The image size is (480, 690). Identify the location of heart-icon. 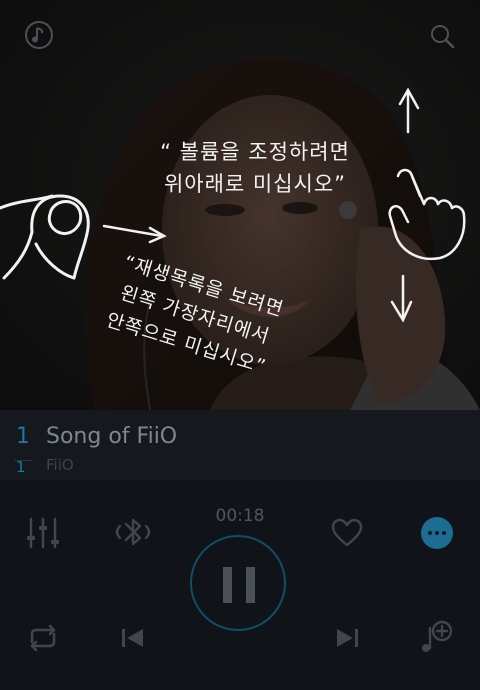
(347, 533).